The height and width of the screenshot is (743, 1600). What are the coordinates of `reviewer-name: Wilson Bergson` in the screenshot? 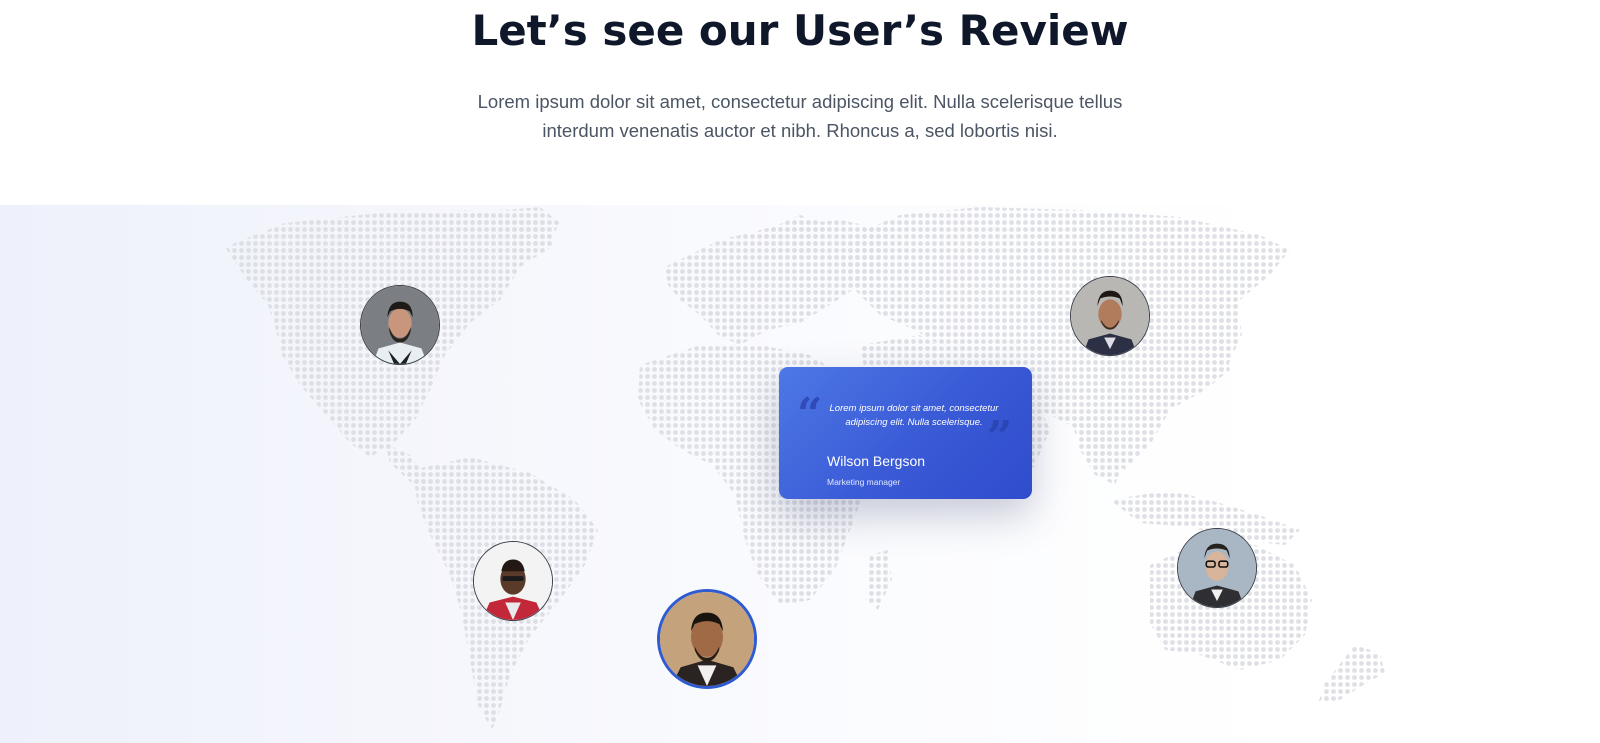 It's located at (876, 461).